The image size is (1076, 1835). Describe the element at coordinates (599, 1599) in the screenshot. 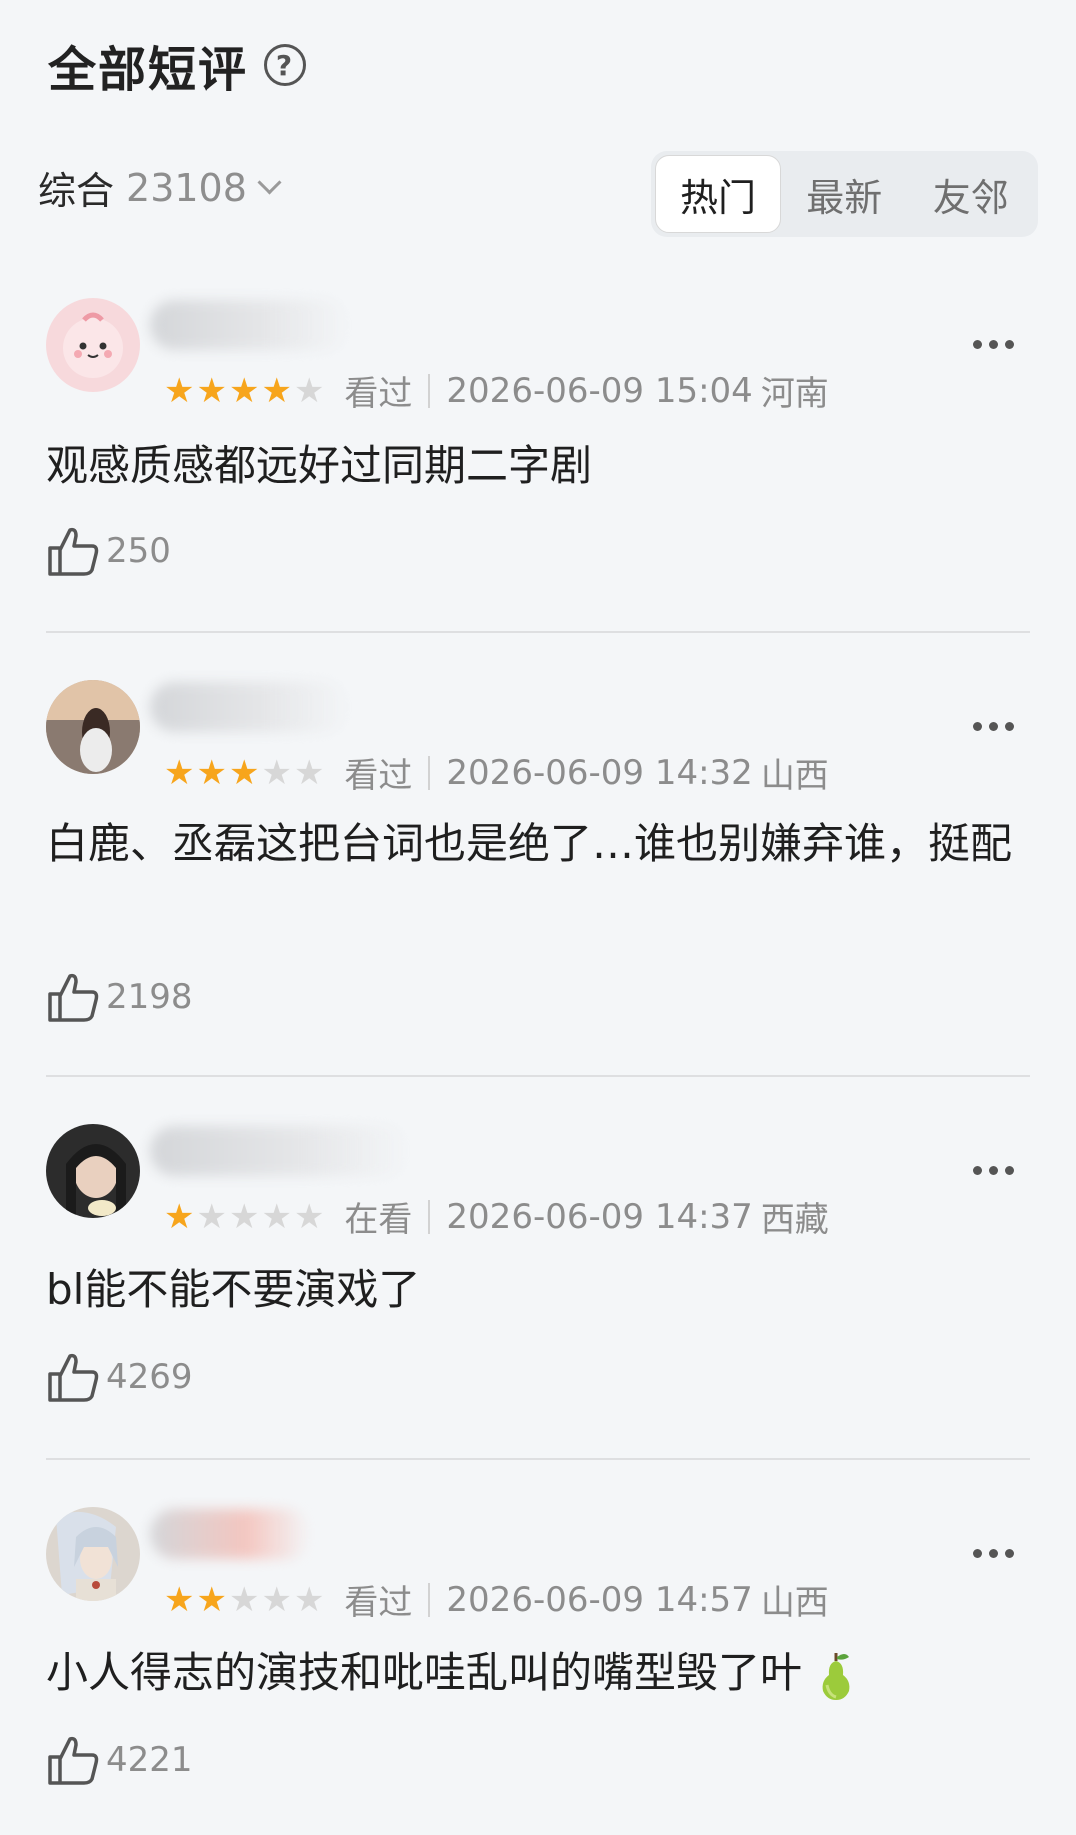

I see `review-datetime: 2026-06-09 14:57` at that location.